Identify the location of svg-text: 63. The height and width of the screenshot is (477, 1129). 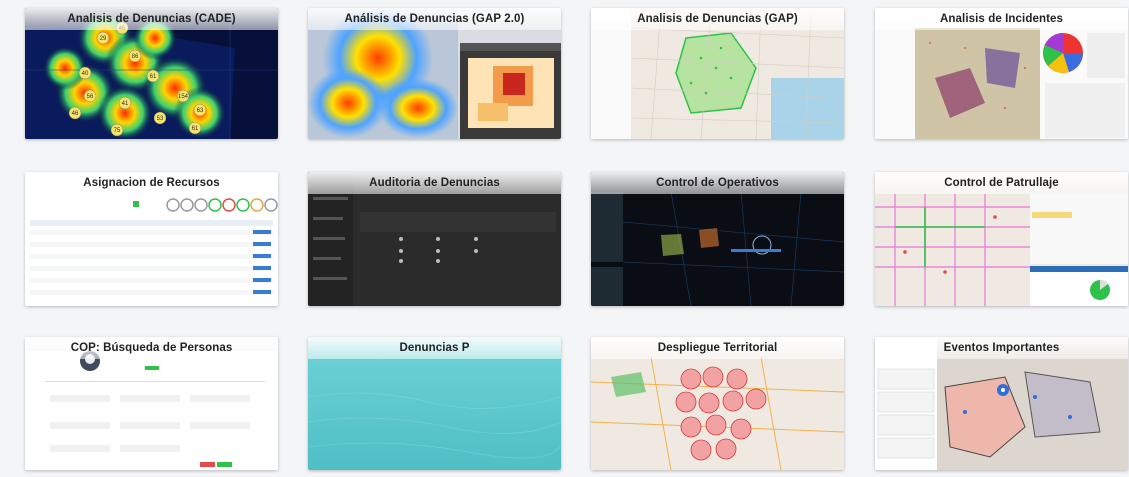
(200, 111).